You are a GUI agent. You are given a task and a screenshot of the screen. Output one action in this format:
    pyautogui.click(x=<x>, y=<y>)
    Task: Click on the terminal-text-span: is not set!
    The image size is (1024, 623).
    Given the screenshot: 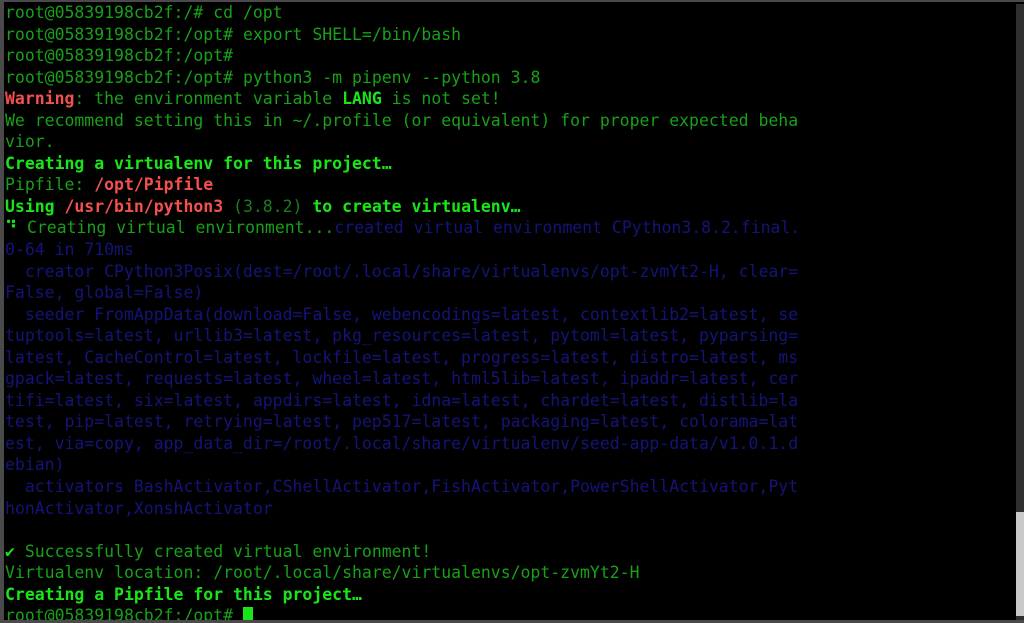 What is the action you would take?
    pyautogui.click(x=441, y=99)
    